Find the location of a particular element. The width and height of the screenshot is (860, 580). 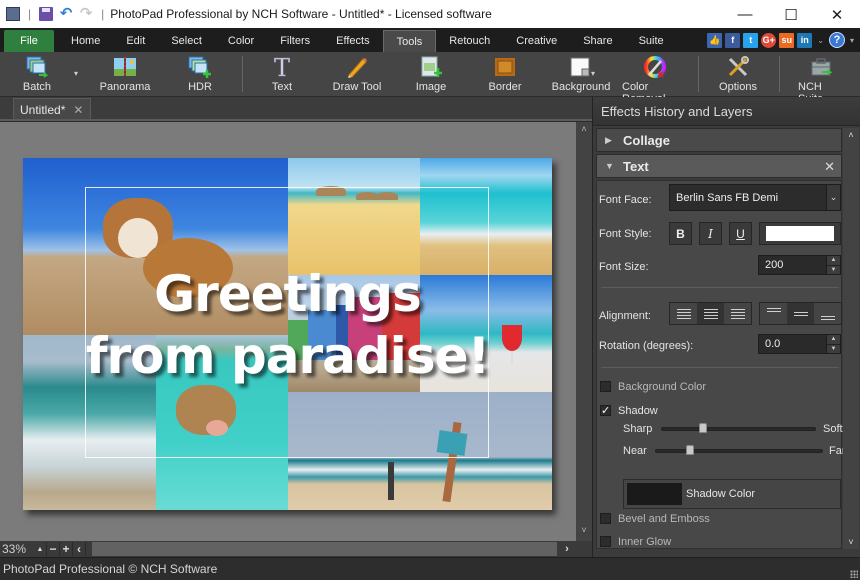

tab-tools: Tools is located at coordinates (409, 41).